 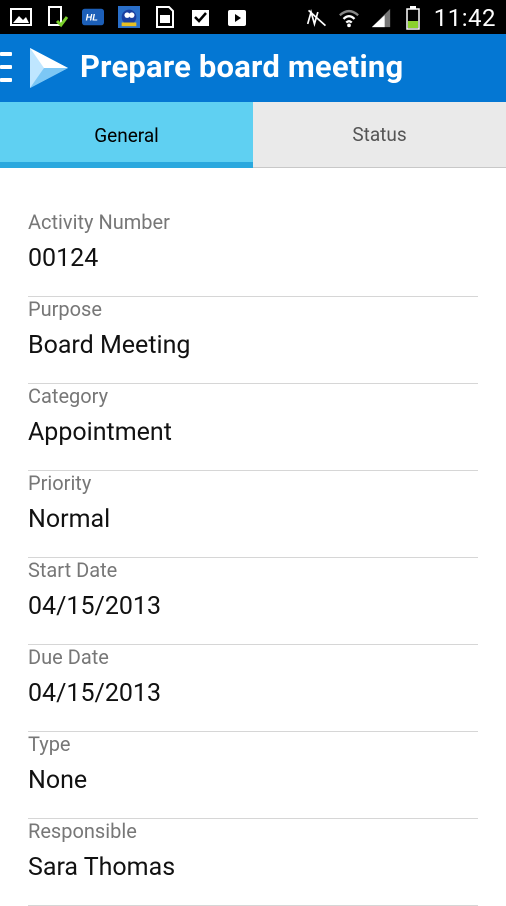 What do you see at coordinates (253, 688) in the screenshot?
I see `field-due-date: Due Date 04/15/2013` at bounding box center [253, 688].